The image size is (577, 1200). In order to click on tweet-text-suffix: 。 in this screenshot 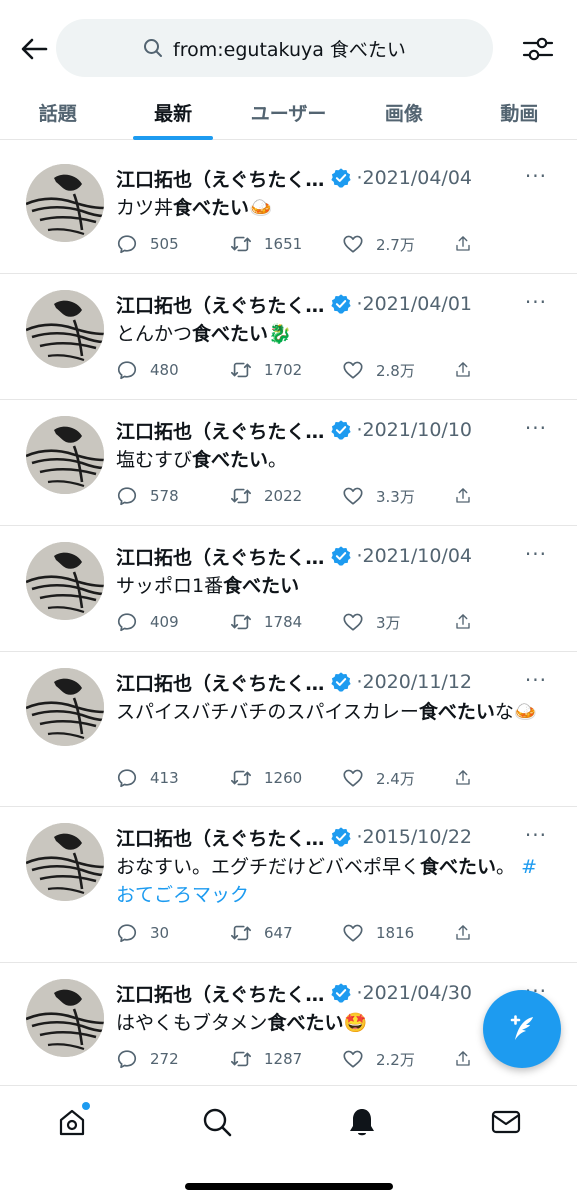, I will do `click(506, 867)`.